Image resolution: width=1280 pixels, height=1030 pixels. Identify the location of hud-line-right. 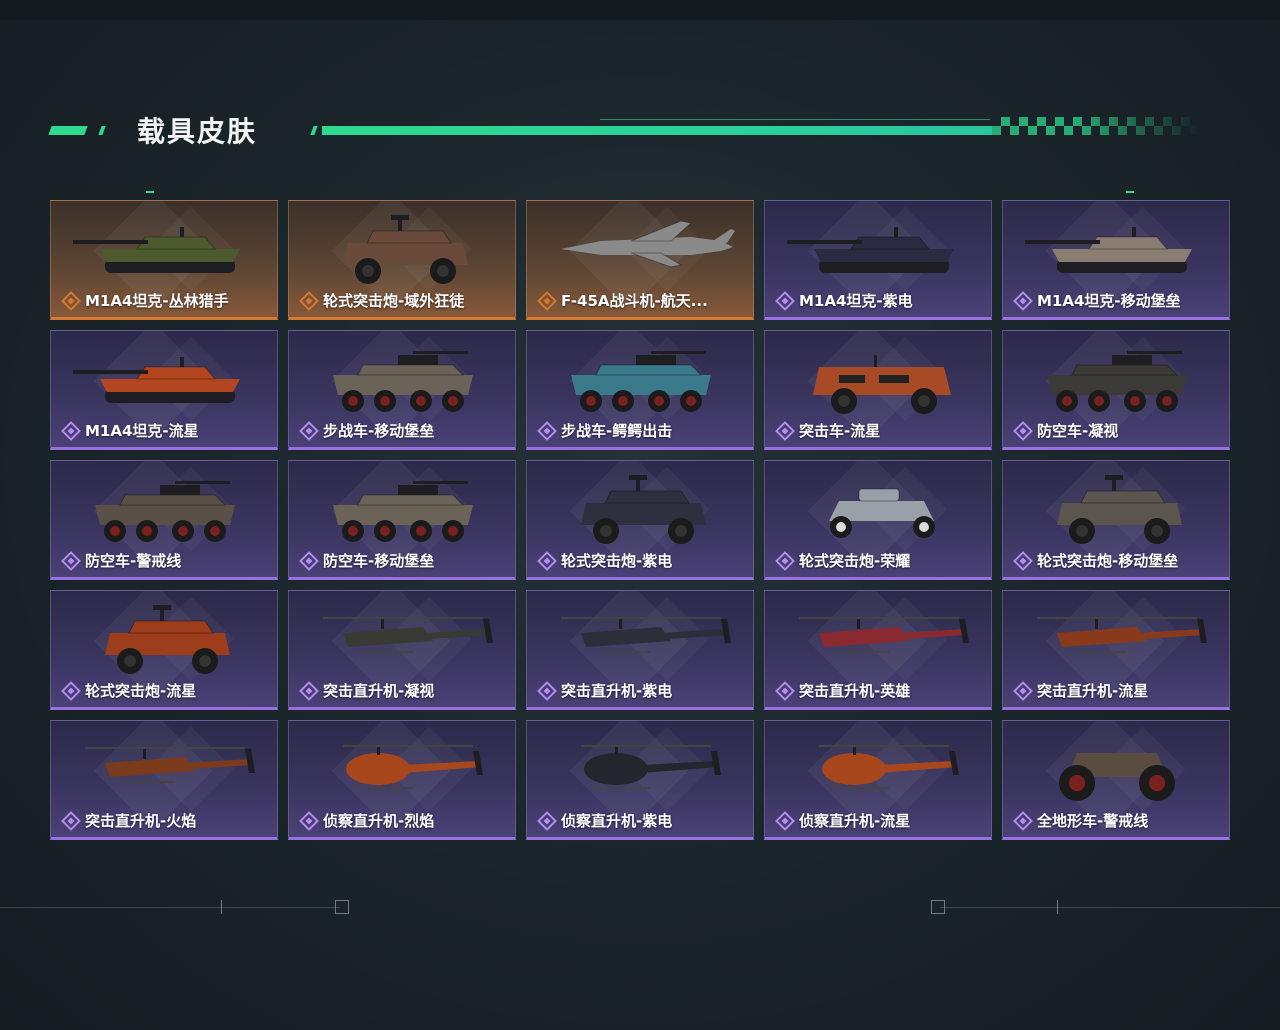
(1110, 907).